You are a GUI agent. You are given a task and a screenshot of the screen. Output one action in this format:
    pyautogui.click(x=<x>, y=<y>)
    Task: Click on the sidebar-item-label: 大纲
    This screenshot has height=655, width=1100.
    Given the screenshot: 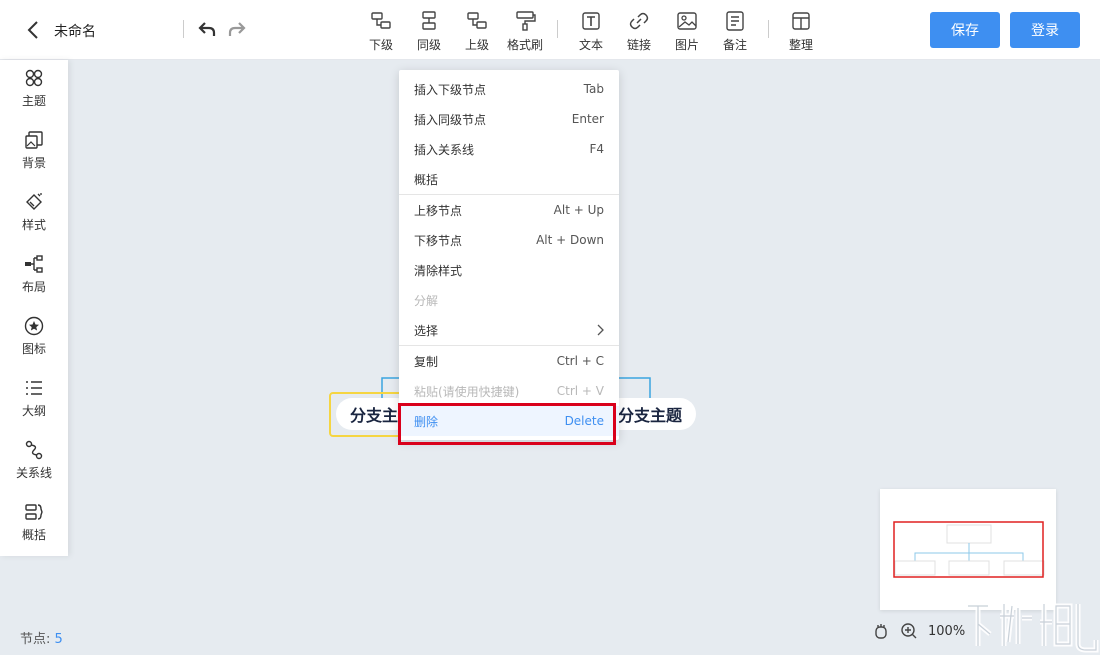 What is the action you would take?
    pyautogui.click(x=33, y=411)
    